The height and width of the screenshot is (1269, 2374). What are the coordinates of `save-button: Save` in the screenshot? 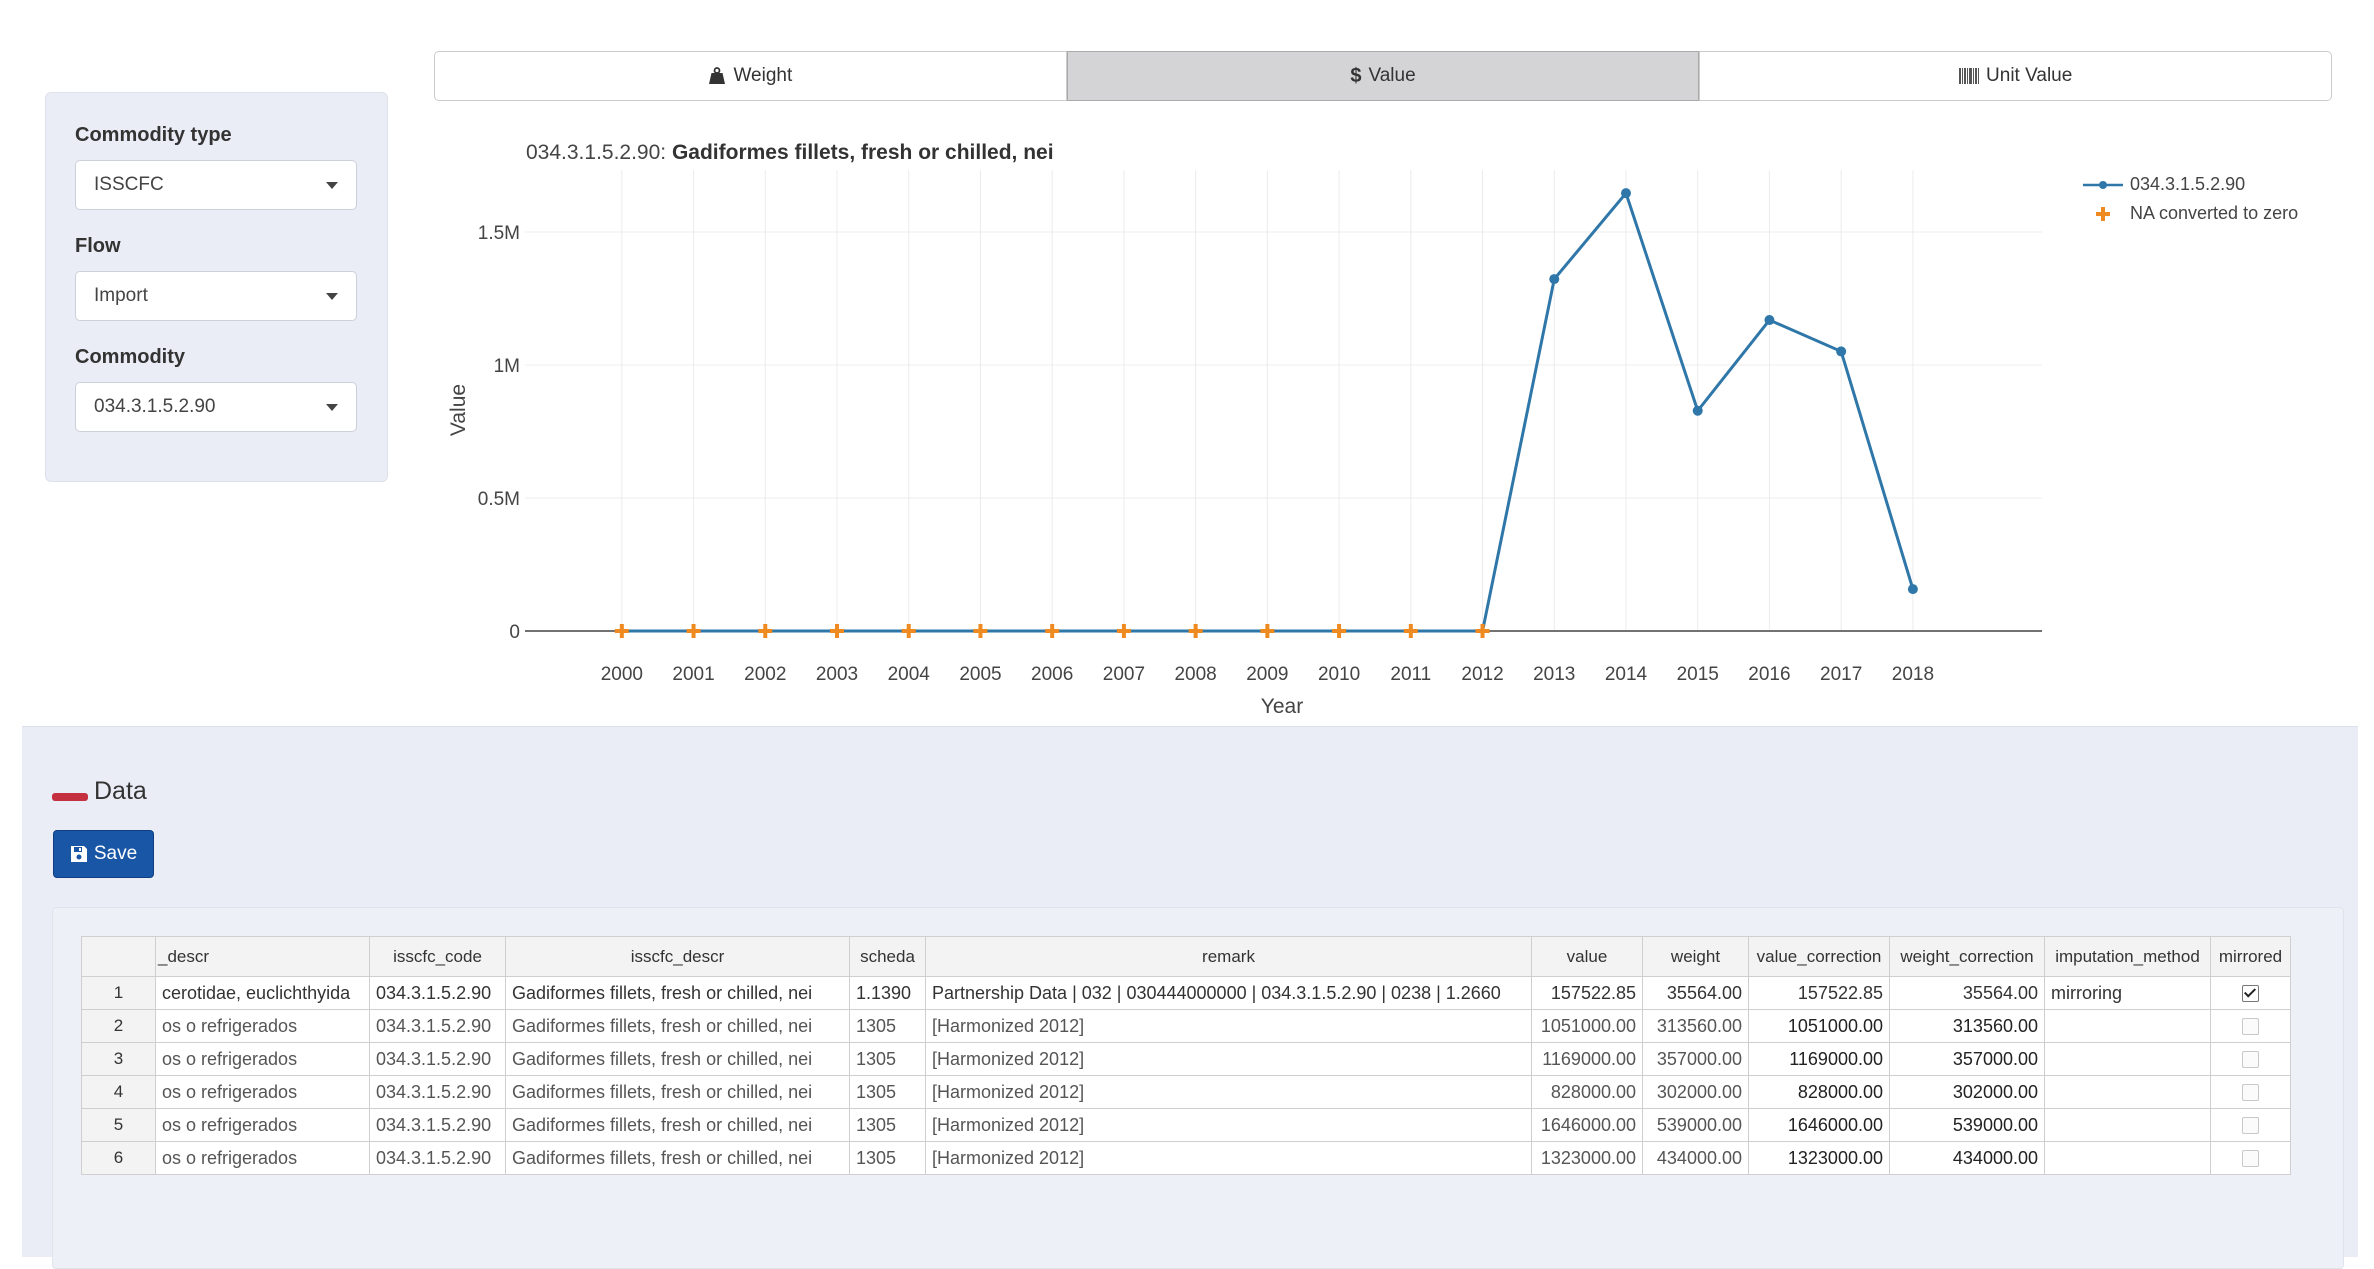 It's located at (103, 854).